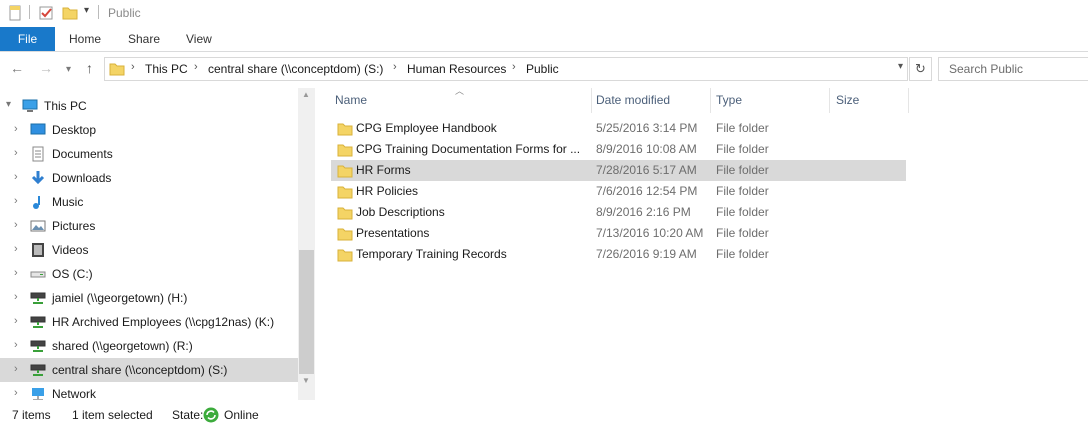  What do you see at coordinates (38, 394) in the screenshot?
I see `network-icon` at bounding box center [38, 394].